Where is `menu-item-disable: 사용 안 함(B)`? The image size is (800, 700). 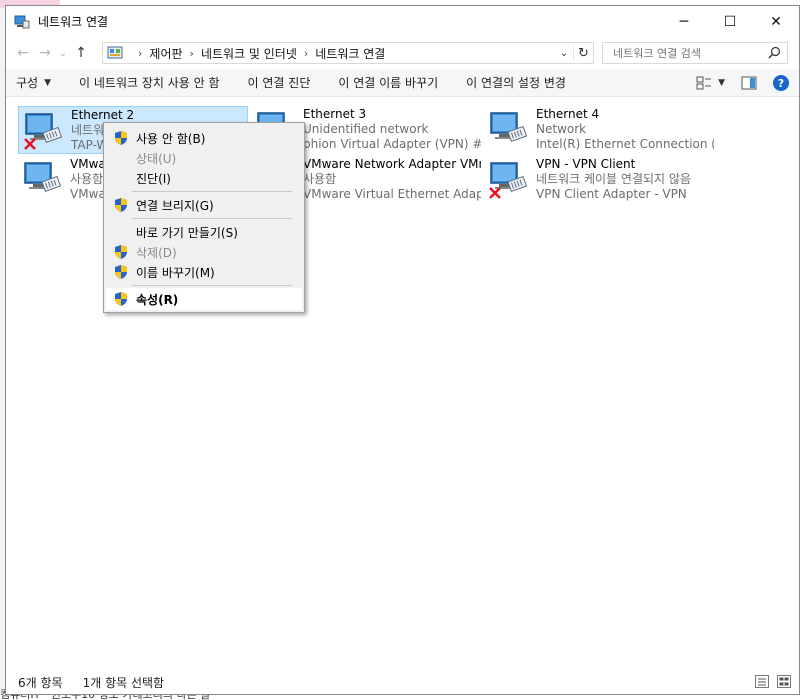 menu-item-disable: 사용 안 함(B) is located at coordinates (204, 138).